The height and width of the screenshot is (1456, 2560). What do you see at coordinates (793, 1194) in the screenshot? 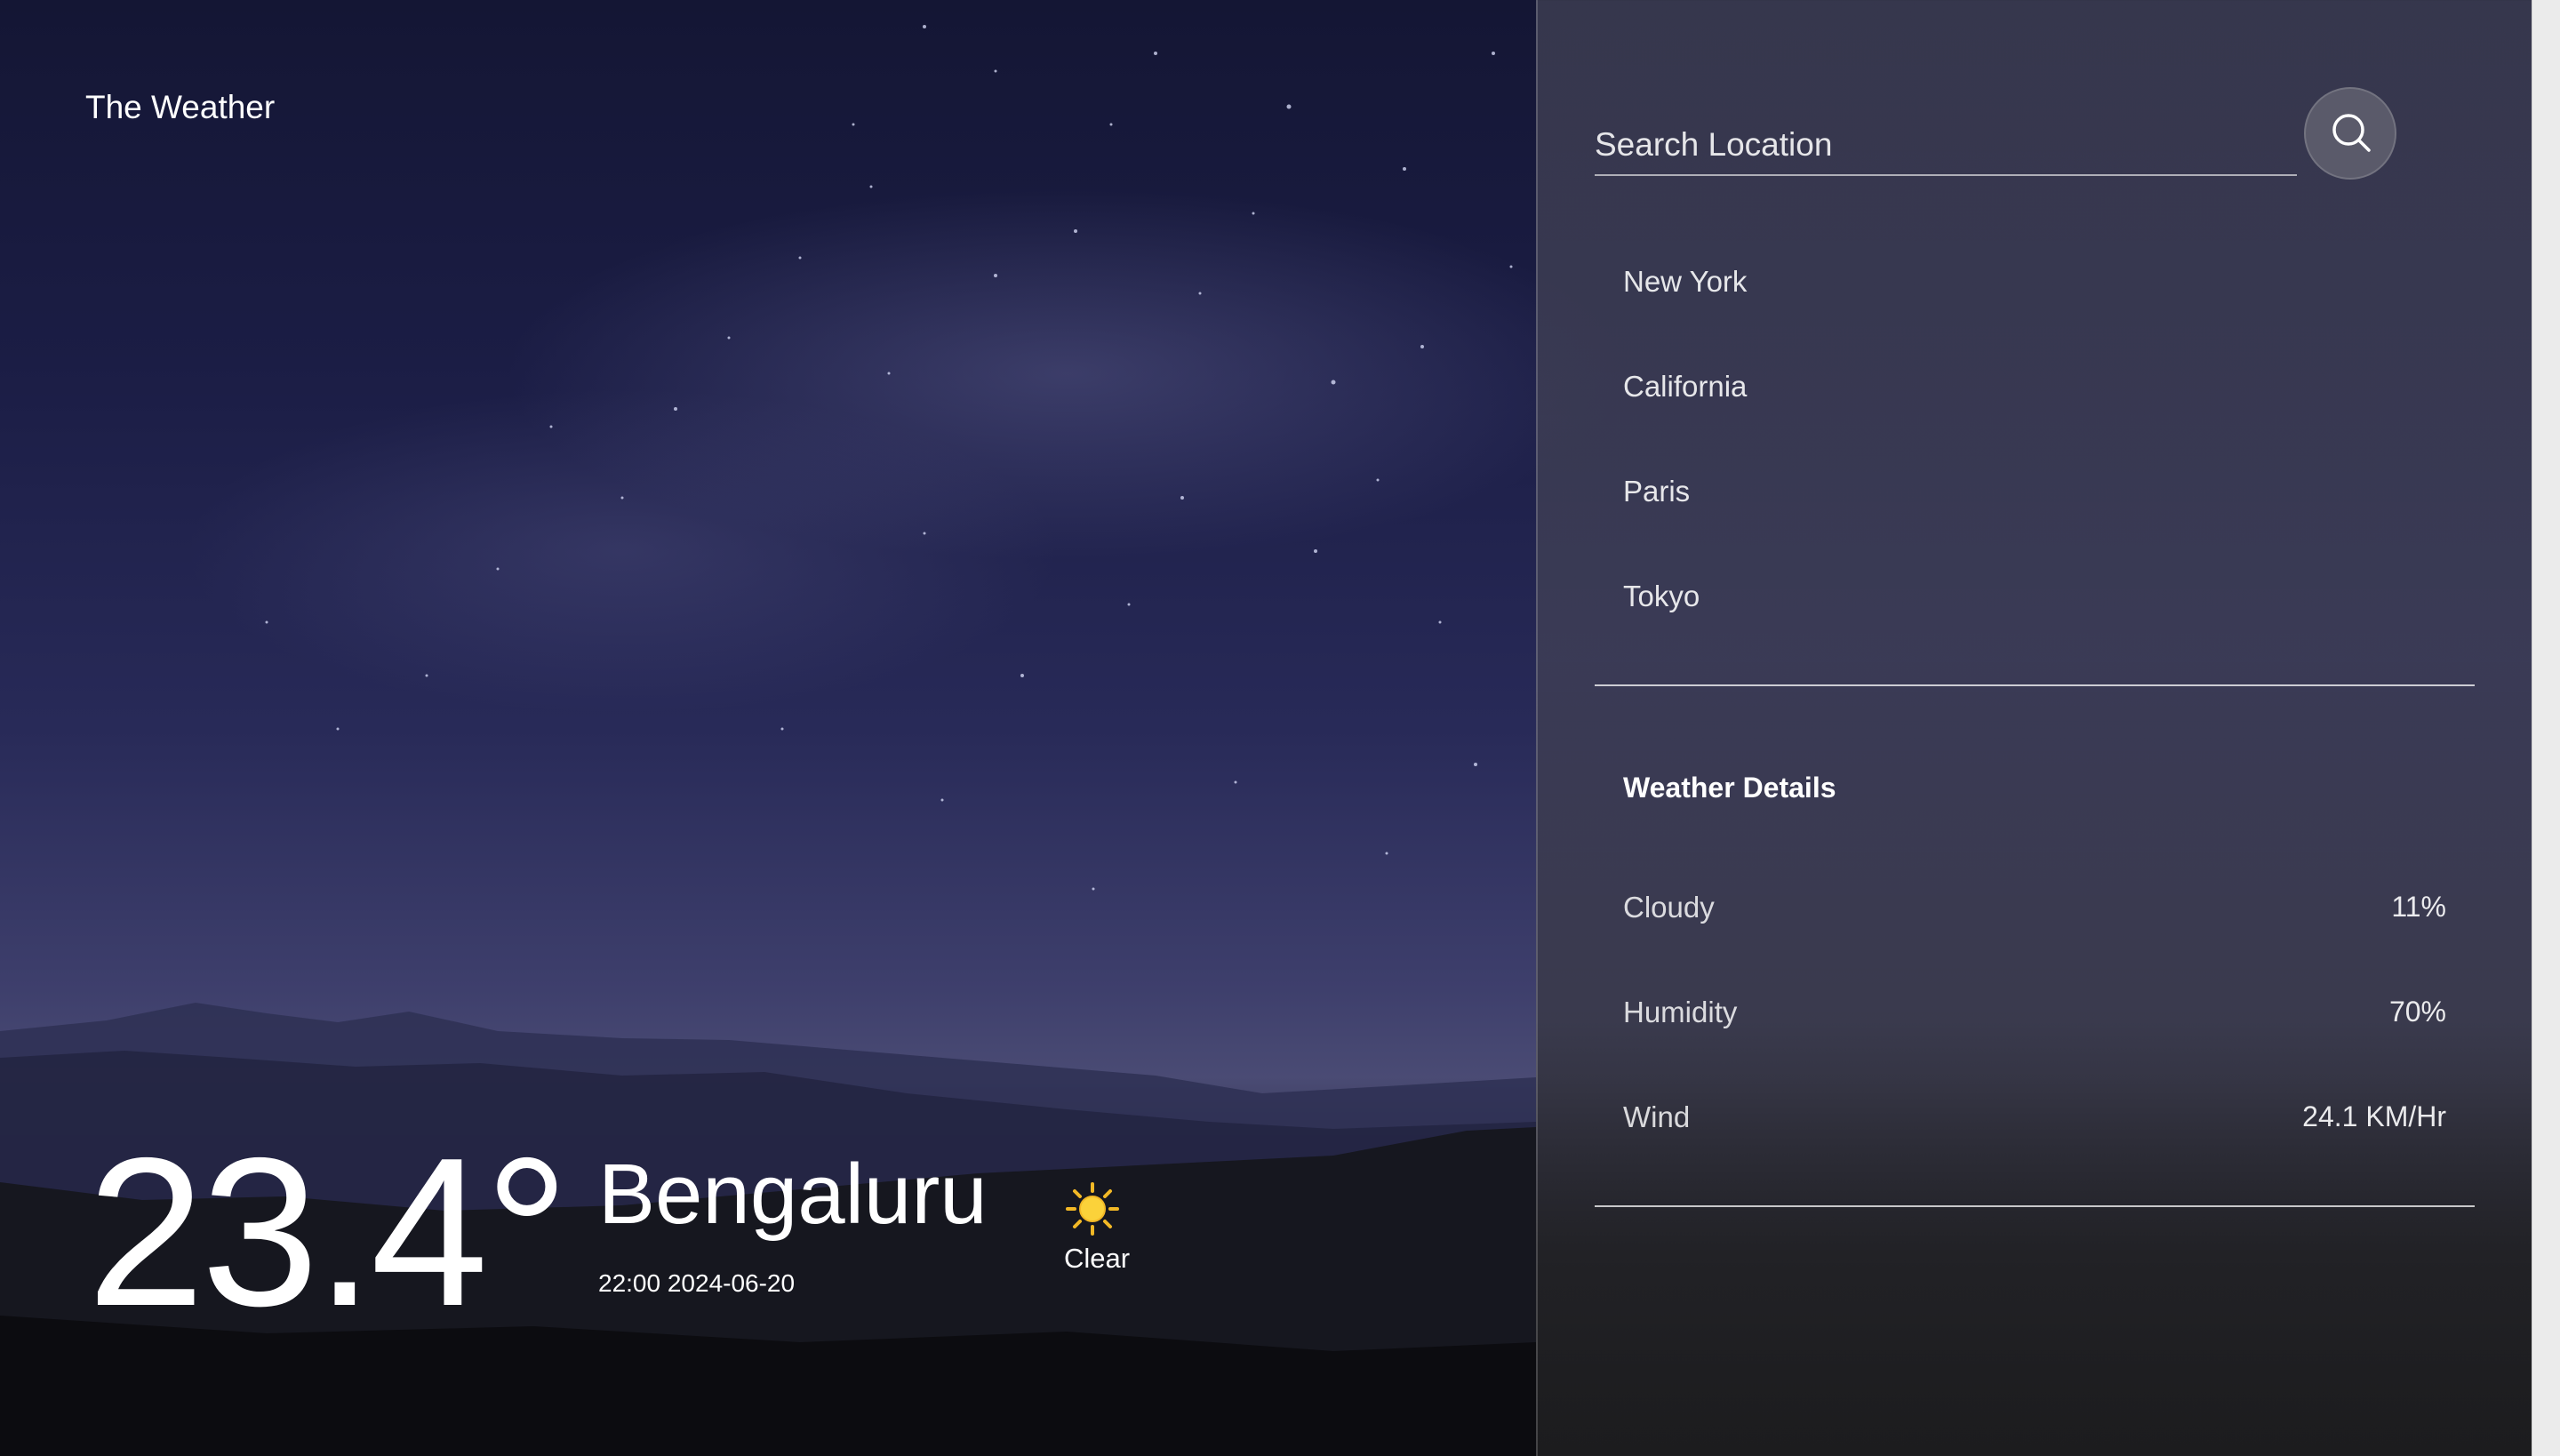
I see `city-name: Bengaluru` at bounding box center [793, 1194].